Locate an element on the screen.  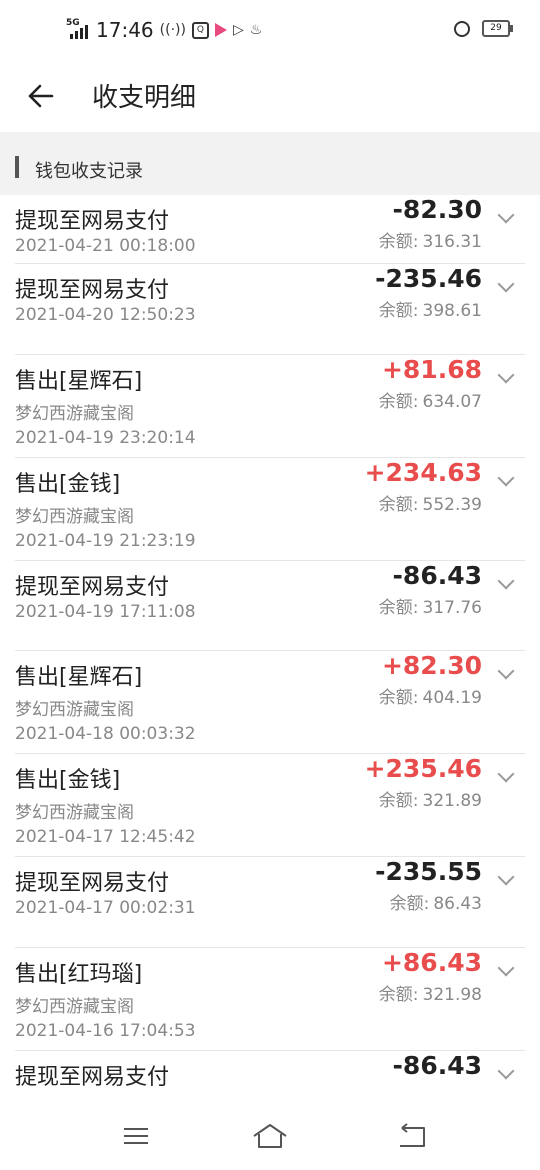
record-balance: 余额: 316.31 is located at coordinates (430, 239).